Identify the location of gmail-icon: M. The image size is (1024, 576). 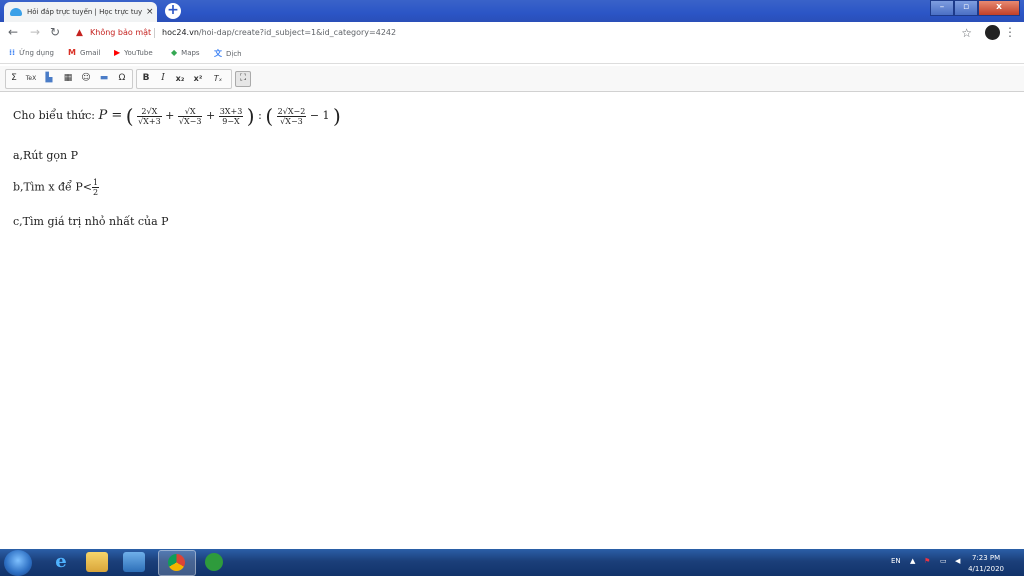
(72, 52).